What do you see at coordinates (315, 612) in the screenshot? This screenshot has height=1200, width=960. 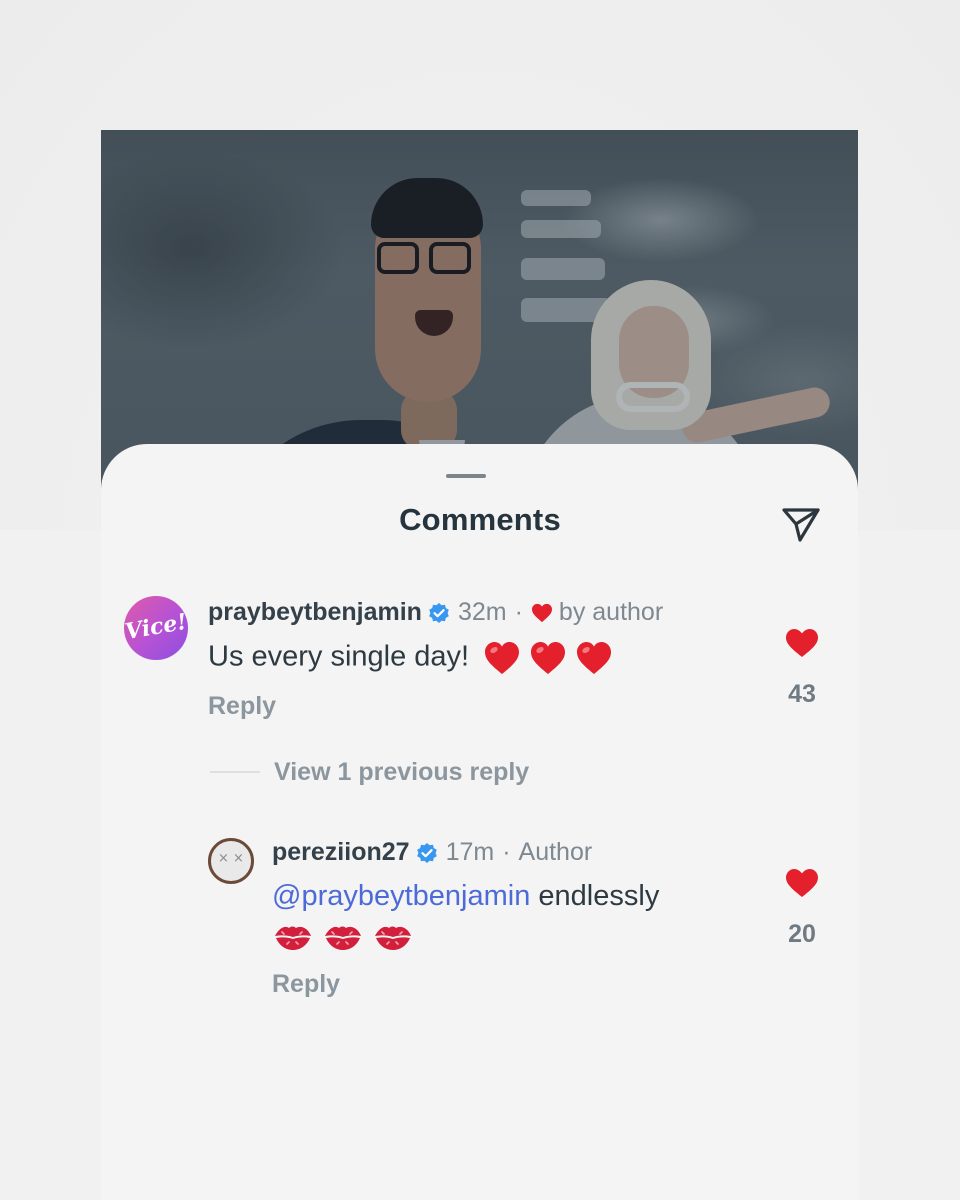 I see `comment-username: praybeytbenjamin` at bounding box center [315, 612].